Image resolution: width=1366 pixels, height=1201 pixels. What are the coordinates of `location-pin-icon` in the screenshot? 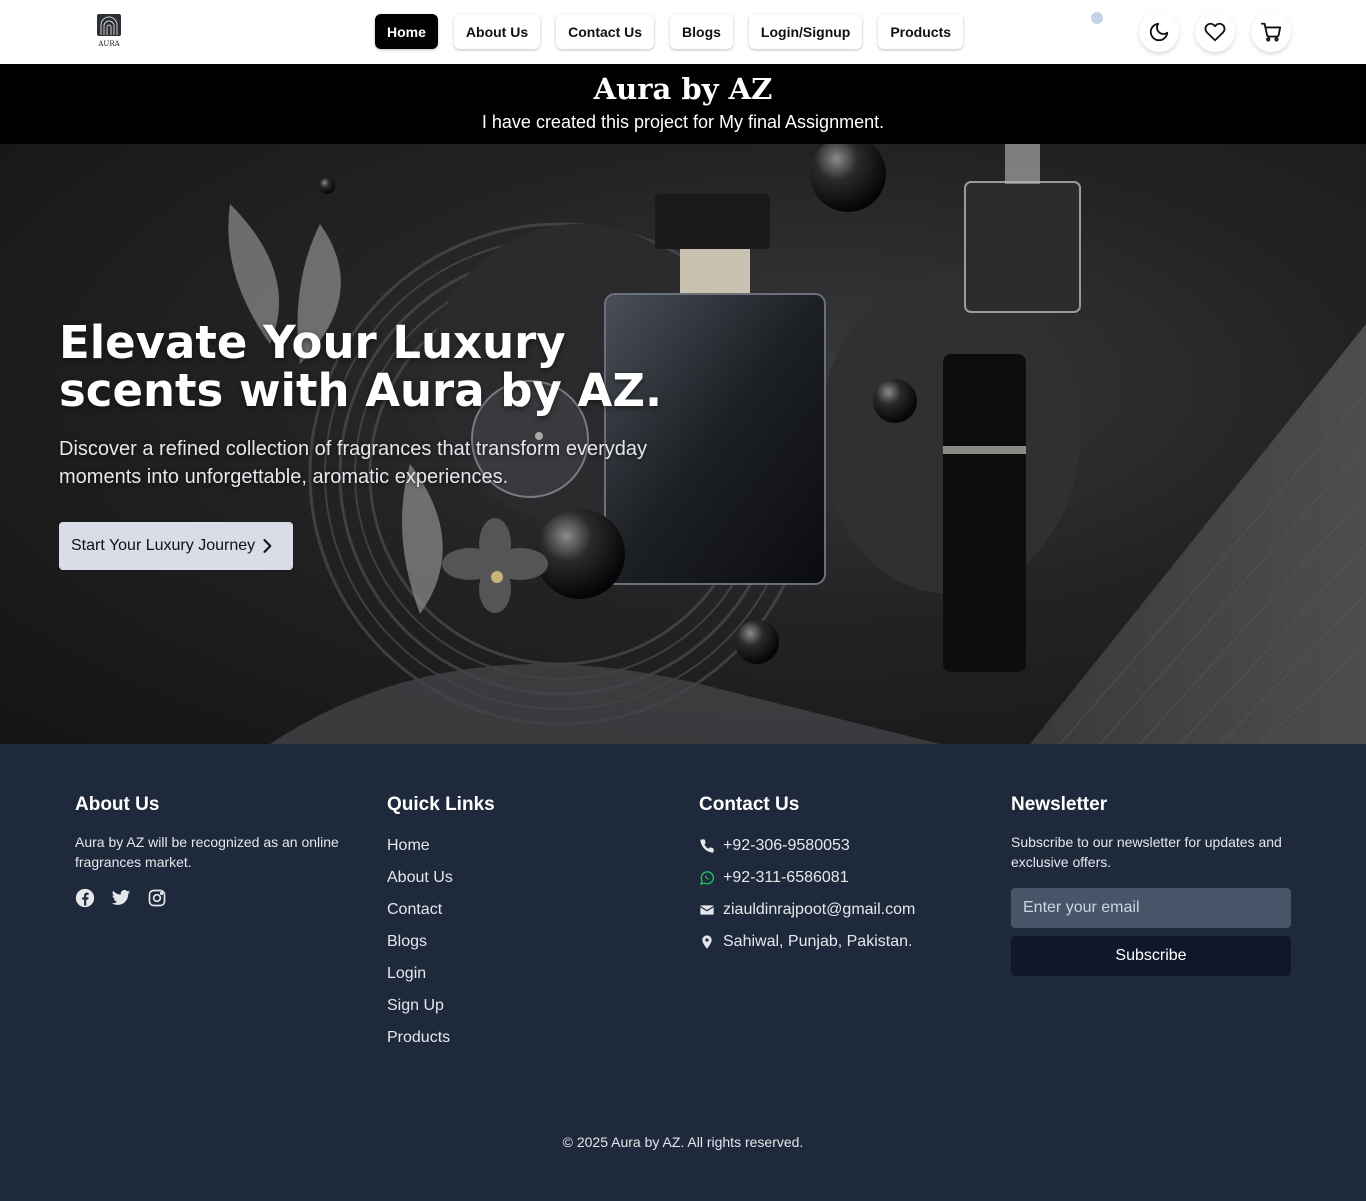 It's located at (707, 942).